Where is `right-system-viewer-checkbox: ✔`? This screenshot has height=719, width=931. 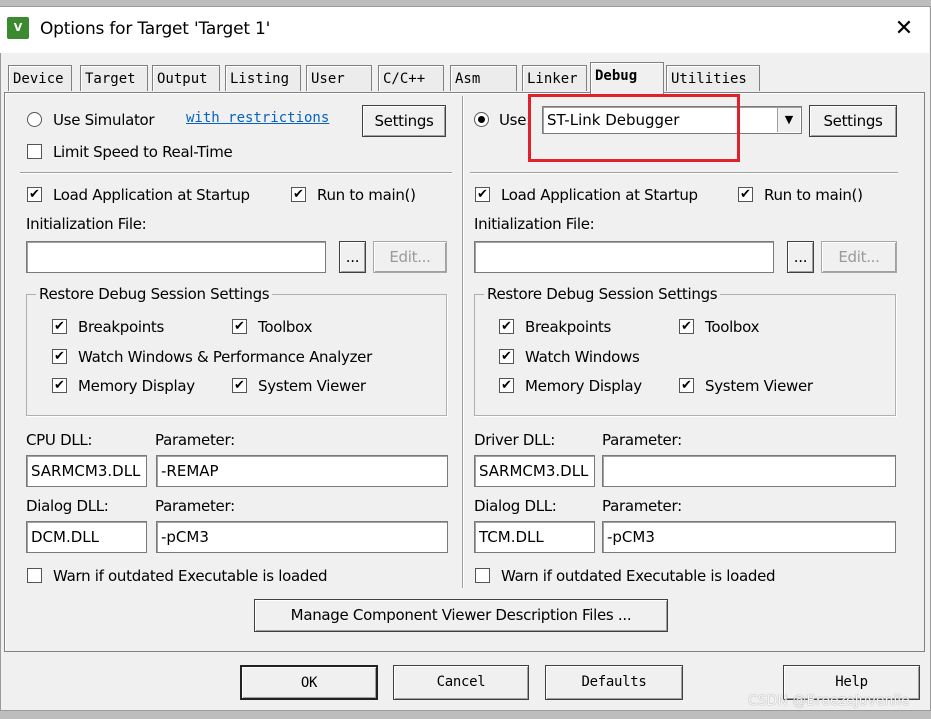 right-system-viewer-checkbox: ✔ is located at coordinates (686, 385).